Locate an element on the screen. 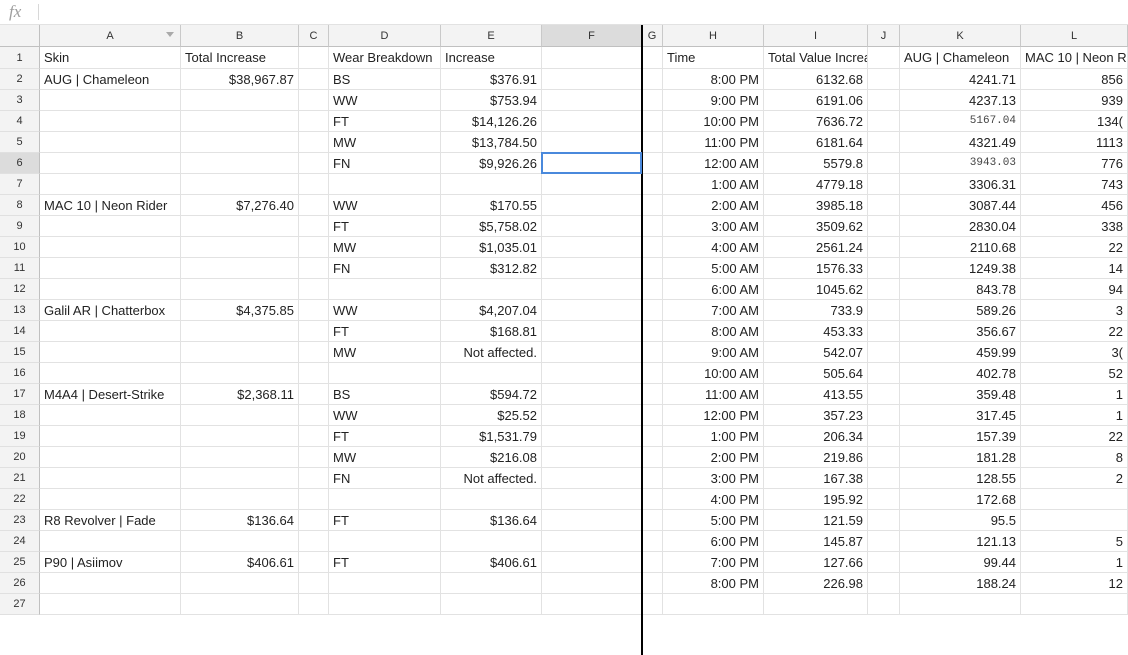  row-header: 25 is located at coordinates (20, 562).